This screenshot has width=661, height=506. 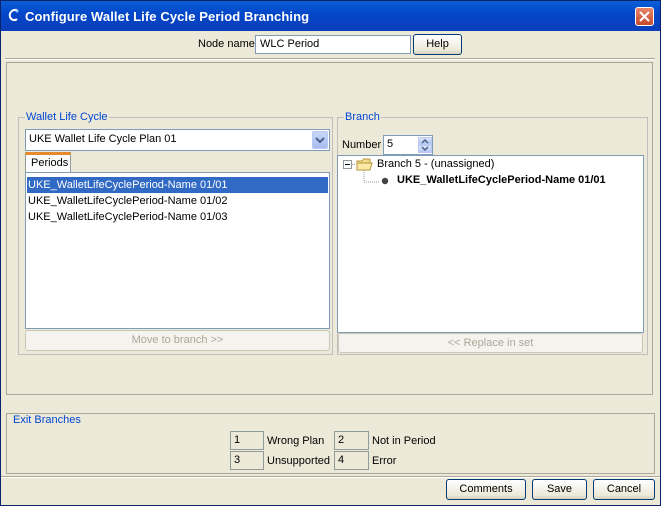 What do you see at coordinates (364, 164) in the screenshot?
I see `folder-icon` at bounding box center [364, 164].